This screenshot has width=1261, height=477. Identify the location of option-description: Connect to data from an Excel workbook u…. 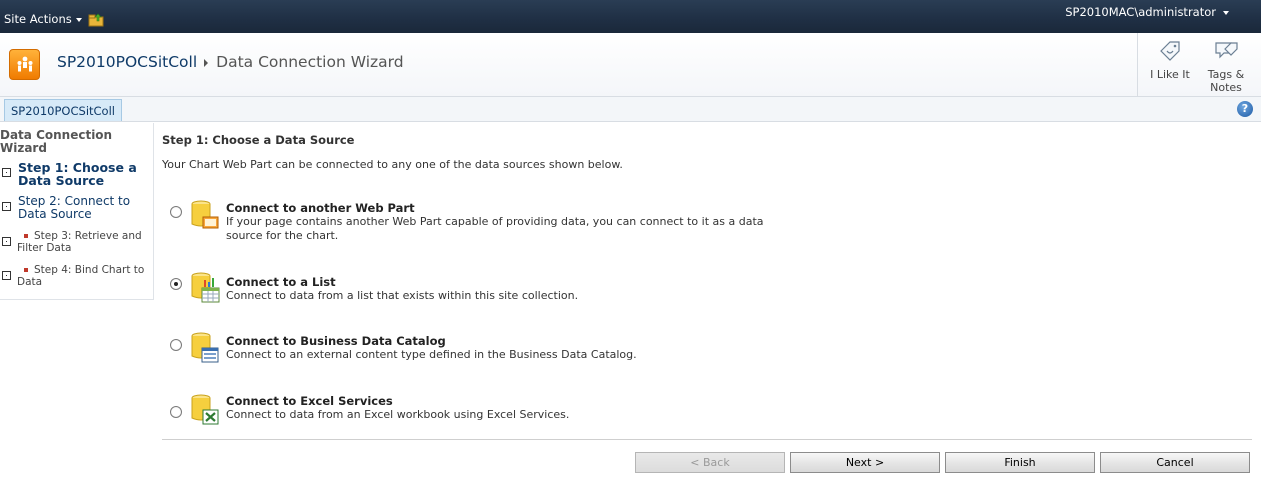
(398, 414).